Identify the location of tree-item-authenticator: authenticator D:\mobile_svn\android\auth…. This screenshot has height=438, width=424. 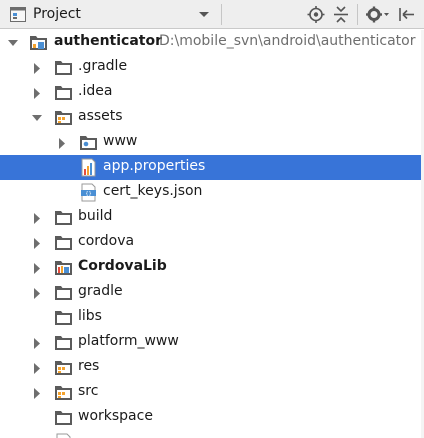
(212, 42).